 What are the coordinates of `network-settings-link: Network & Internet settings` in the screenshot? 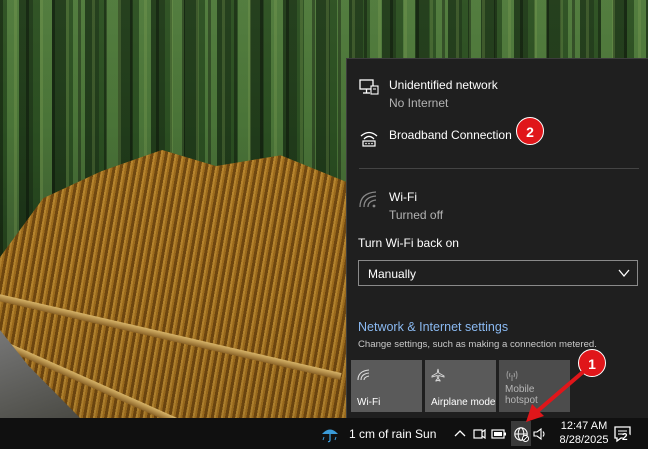 It's located at (433, 327).